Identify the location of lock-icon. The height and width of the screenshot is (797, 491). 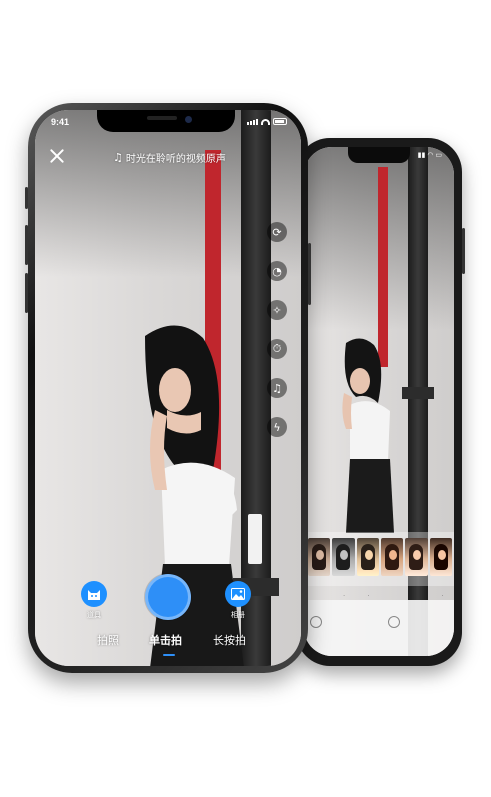
(316, 622).